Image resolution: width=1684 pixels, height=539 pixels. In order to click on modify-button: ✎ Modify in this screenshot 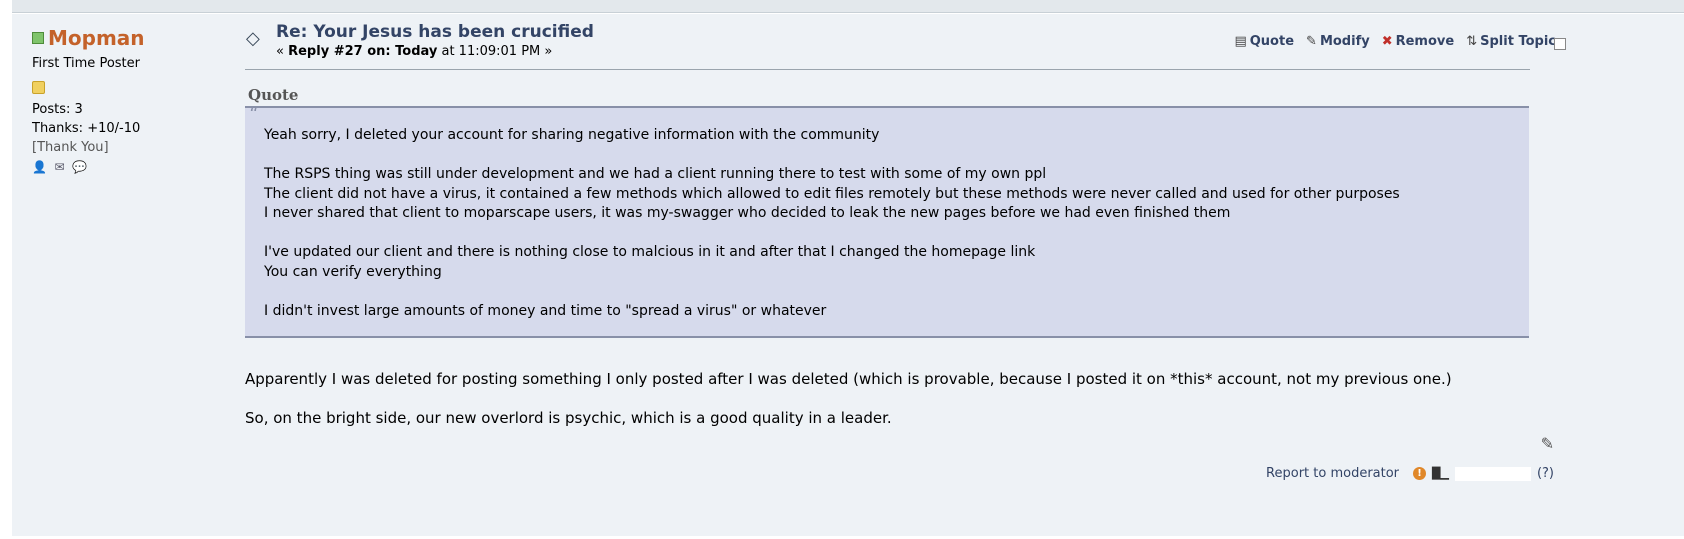, I will do `click(1338, 41)`.